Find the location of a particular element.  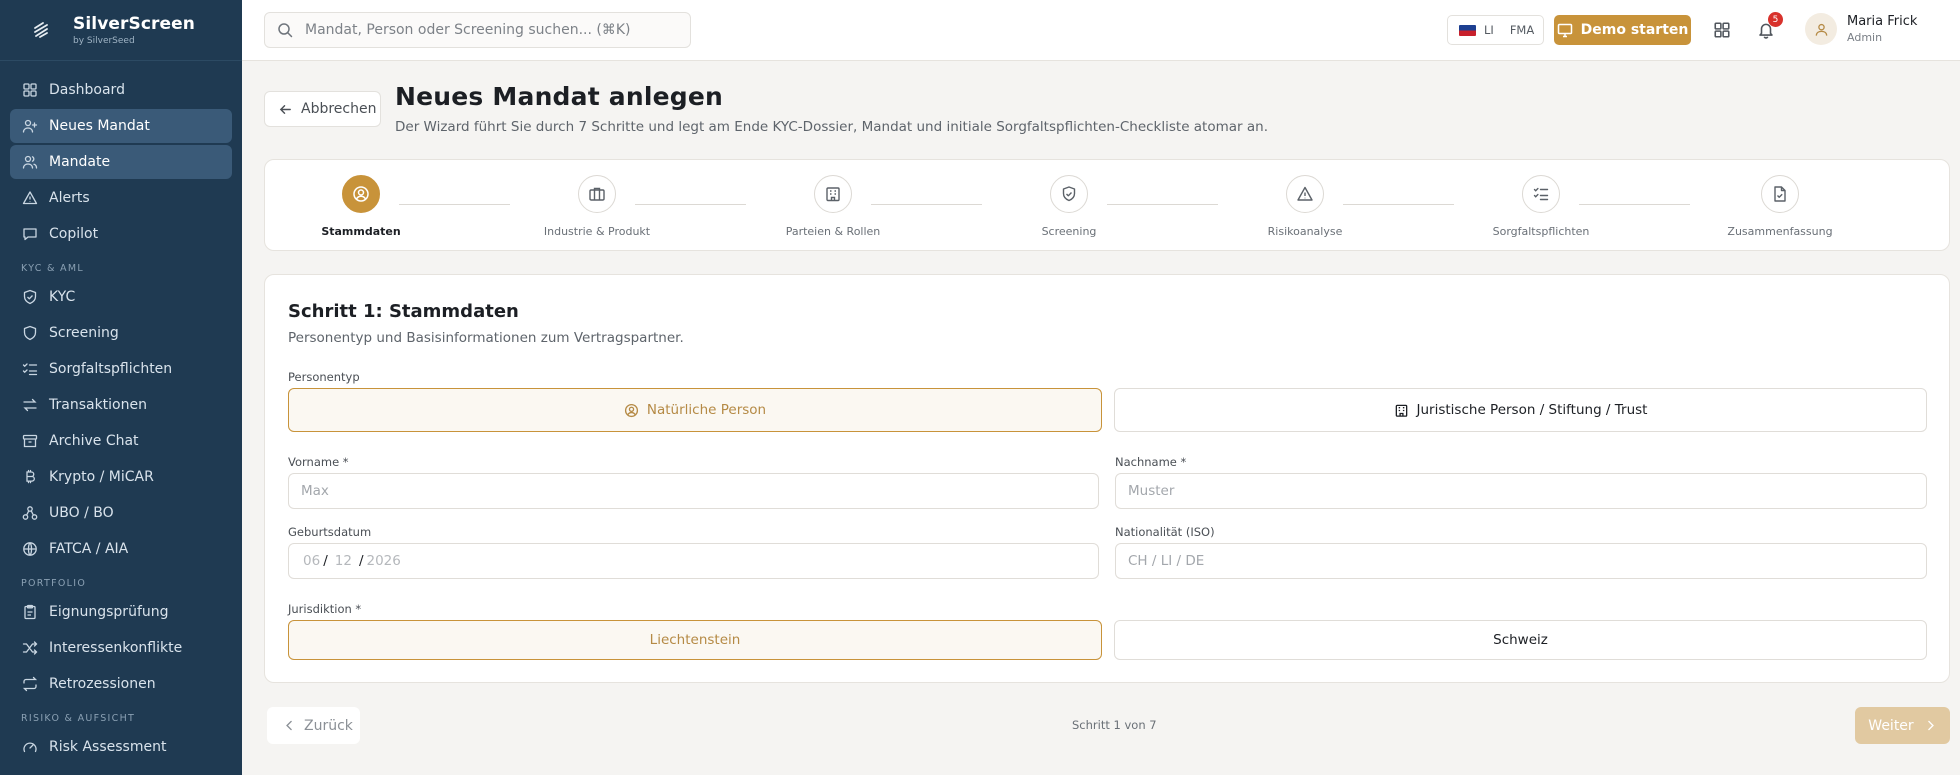

apps-grid-button is located at coordinates (1722, 30).